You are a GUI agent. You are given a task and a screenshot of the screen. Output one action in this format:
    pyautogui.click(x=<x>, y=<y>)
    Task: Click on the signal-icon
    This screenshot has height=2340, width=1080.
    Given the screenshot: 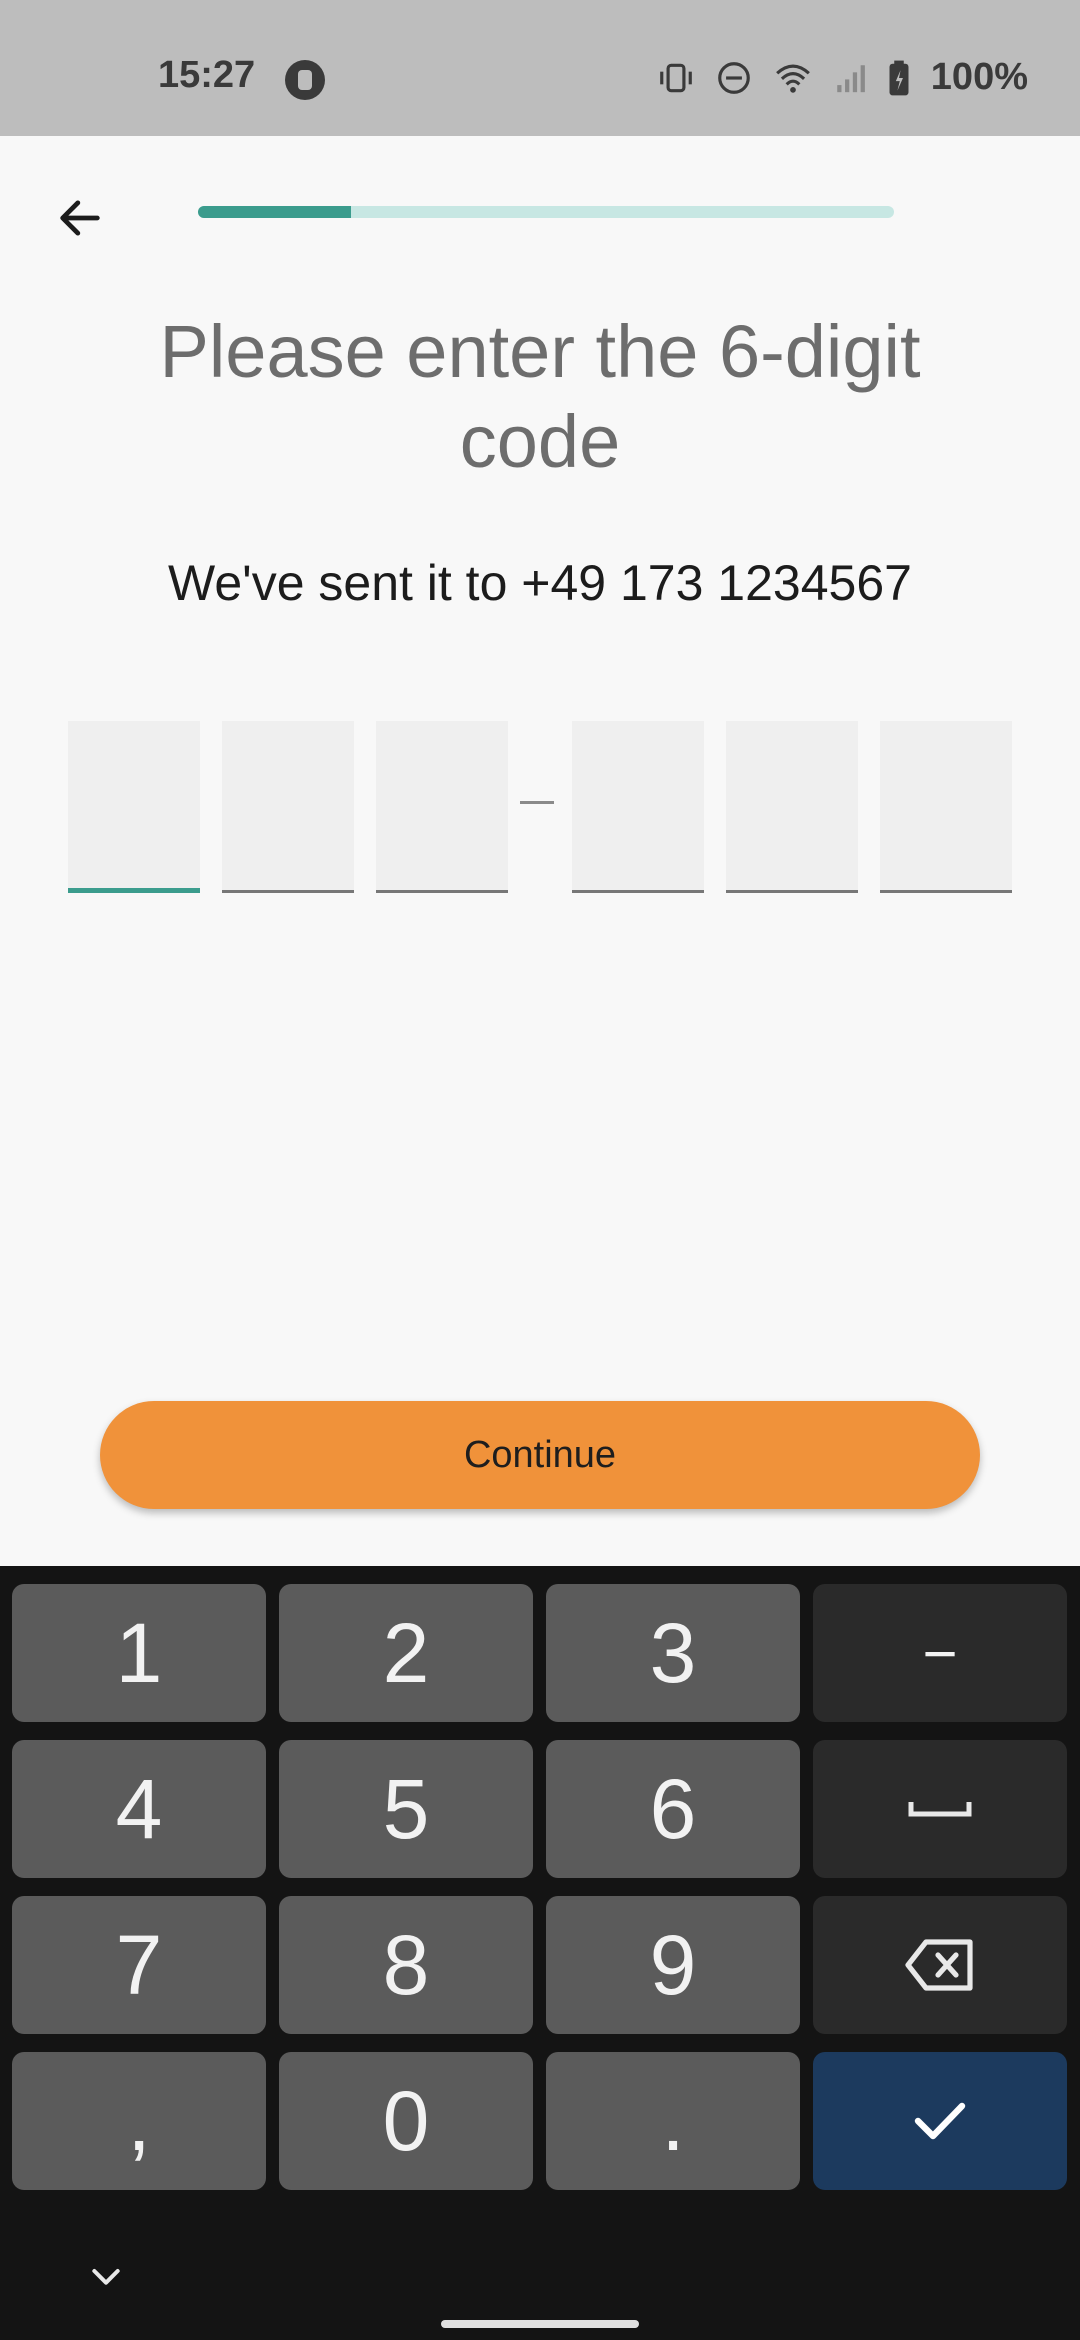 What is the action you would take?
    pyautogui.click(x=850, y=78)
    